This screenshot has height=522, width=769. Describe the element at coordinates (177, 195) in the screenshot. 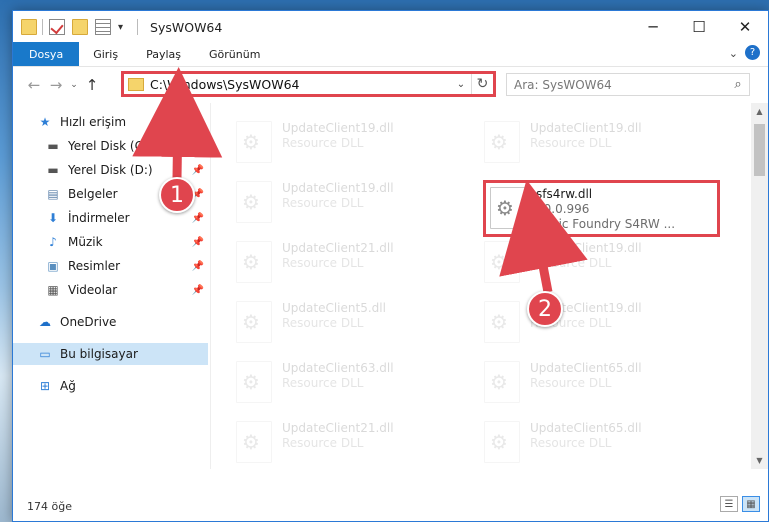

I see `callout-1: 1` at that location.